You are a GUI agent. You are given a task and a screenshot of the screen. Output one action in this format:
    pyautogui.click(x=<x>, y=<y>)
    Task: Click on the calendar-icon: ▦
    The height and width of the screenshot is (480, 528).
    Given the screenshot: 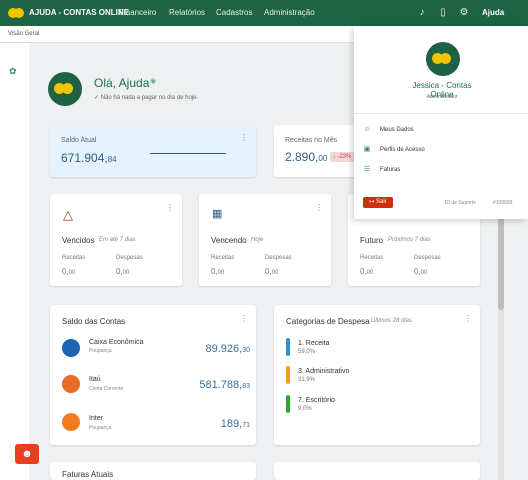 What is the action you would take?
    pyautogui.click(x=217, y=214)
    